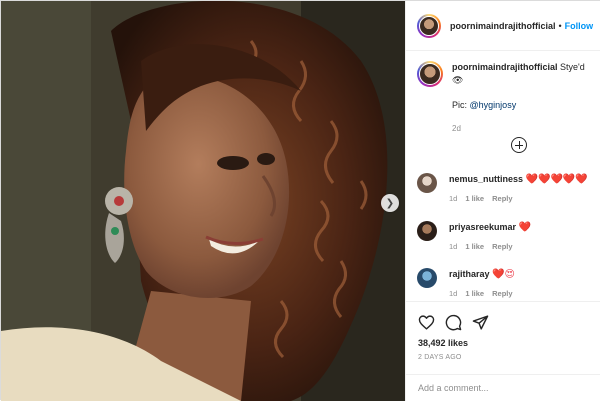 Image resolution: width=600 pixels, height=401 pixels. What do you see at coordinates (507, 236) in the screenshot?
I see `list-item: priyasreekumar ❤️ 1d 1 like Reply` at bounding box center [507, 236].